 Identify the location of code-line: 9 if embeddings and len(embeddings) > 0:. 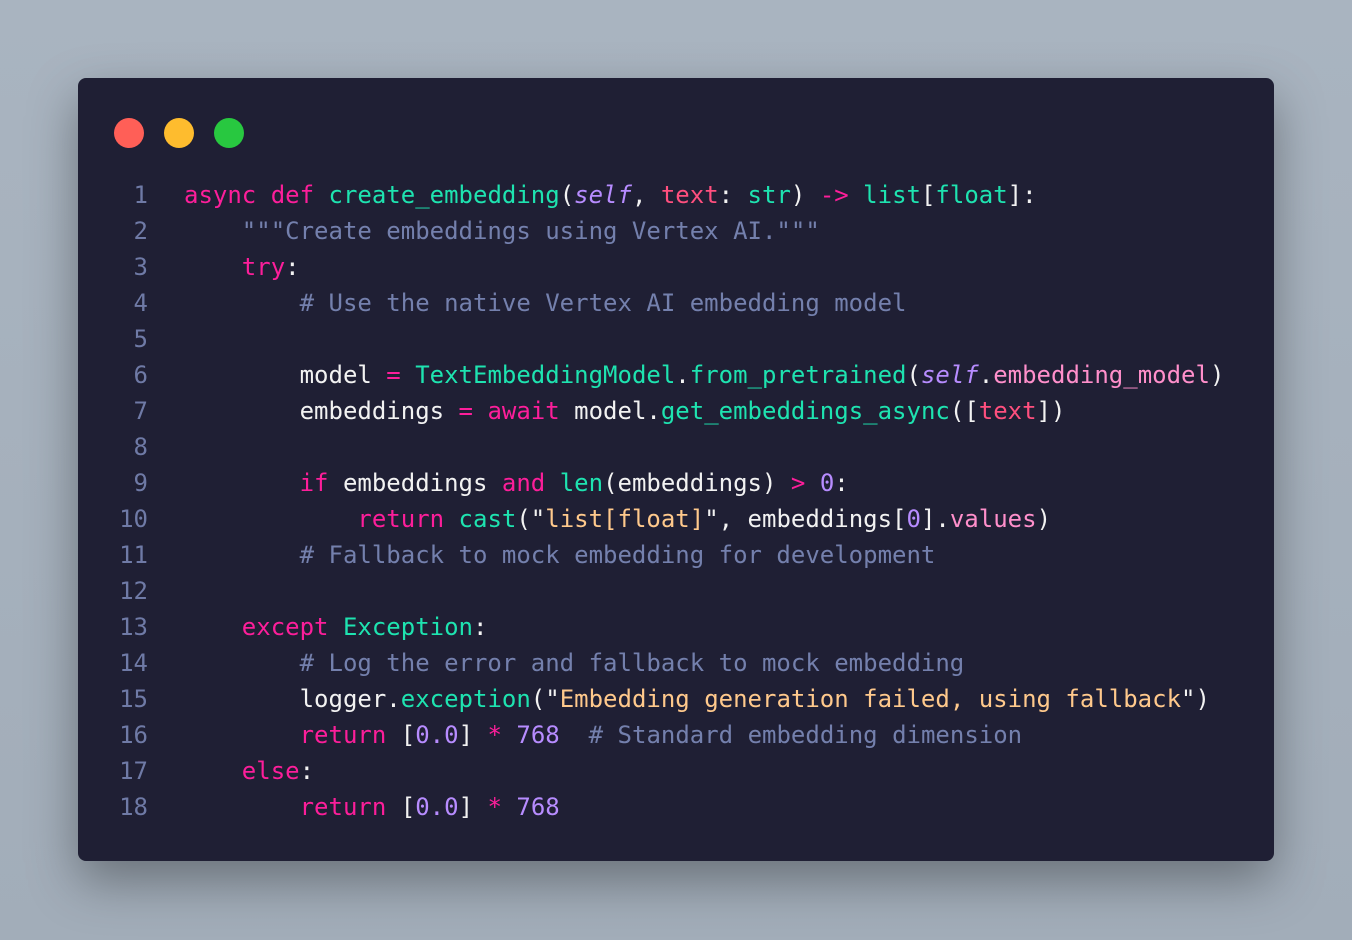
(651, 483).